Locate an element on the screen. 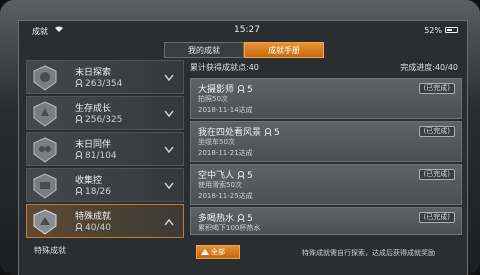 Image resolution: width=480 pixels, height=275 pixels. chevron-up-icon is located at coordinates (169, 222).